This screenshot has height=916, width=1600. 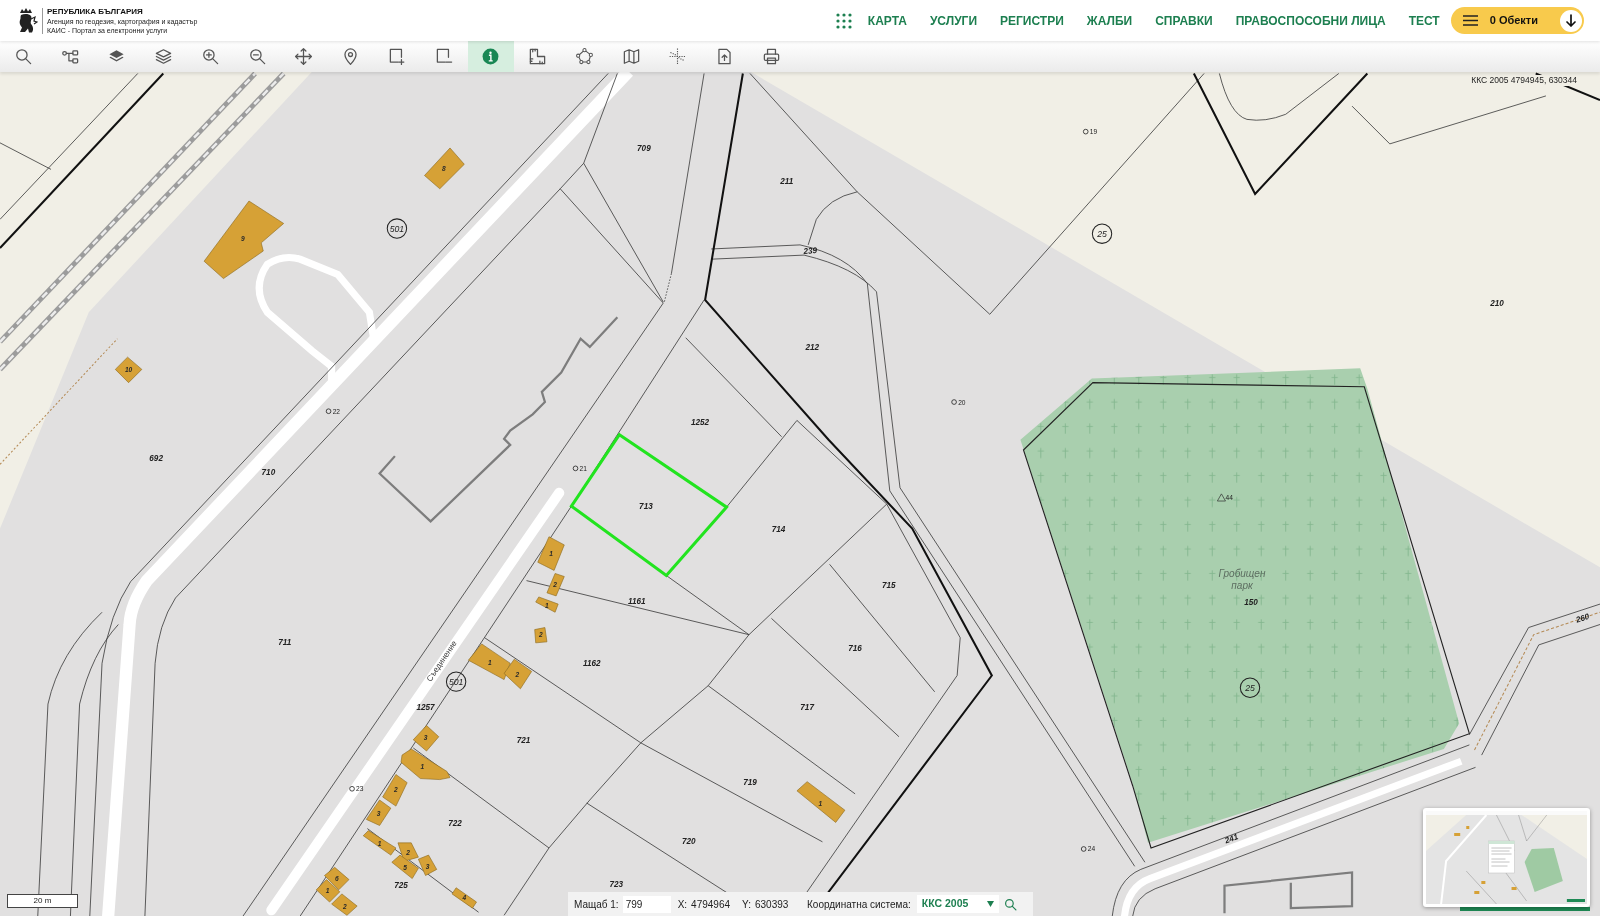 I want to click on parcel-number: 719, so click(x=750, y=783).